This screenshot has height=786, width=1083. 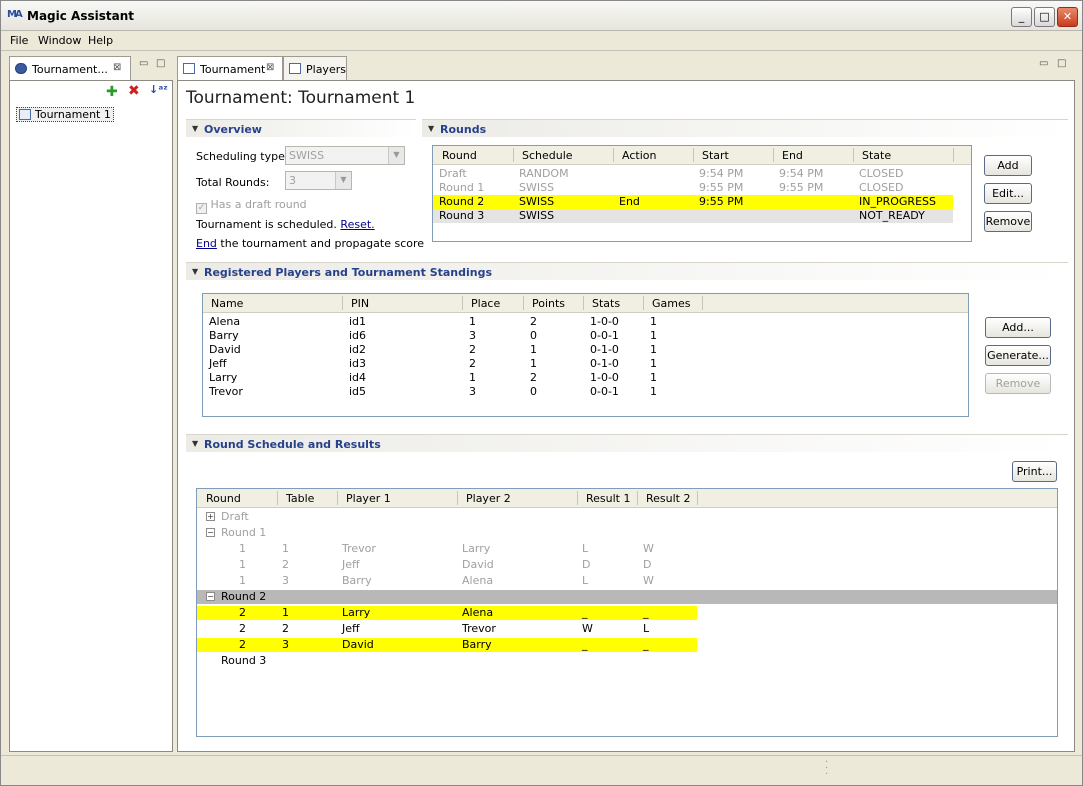 What do you see at coordinates (646, 628) in the screenshot?
I see `match-cell-r2: L` at bounding box center [646, 628].